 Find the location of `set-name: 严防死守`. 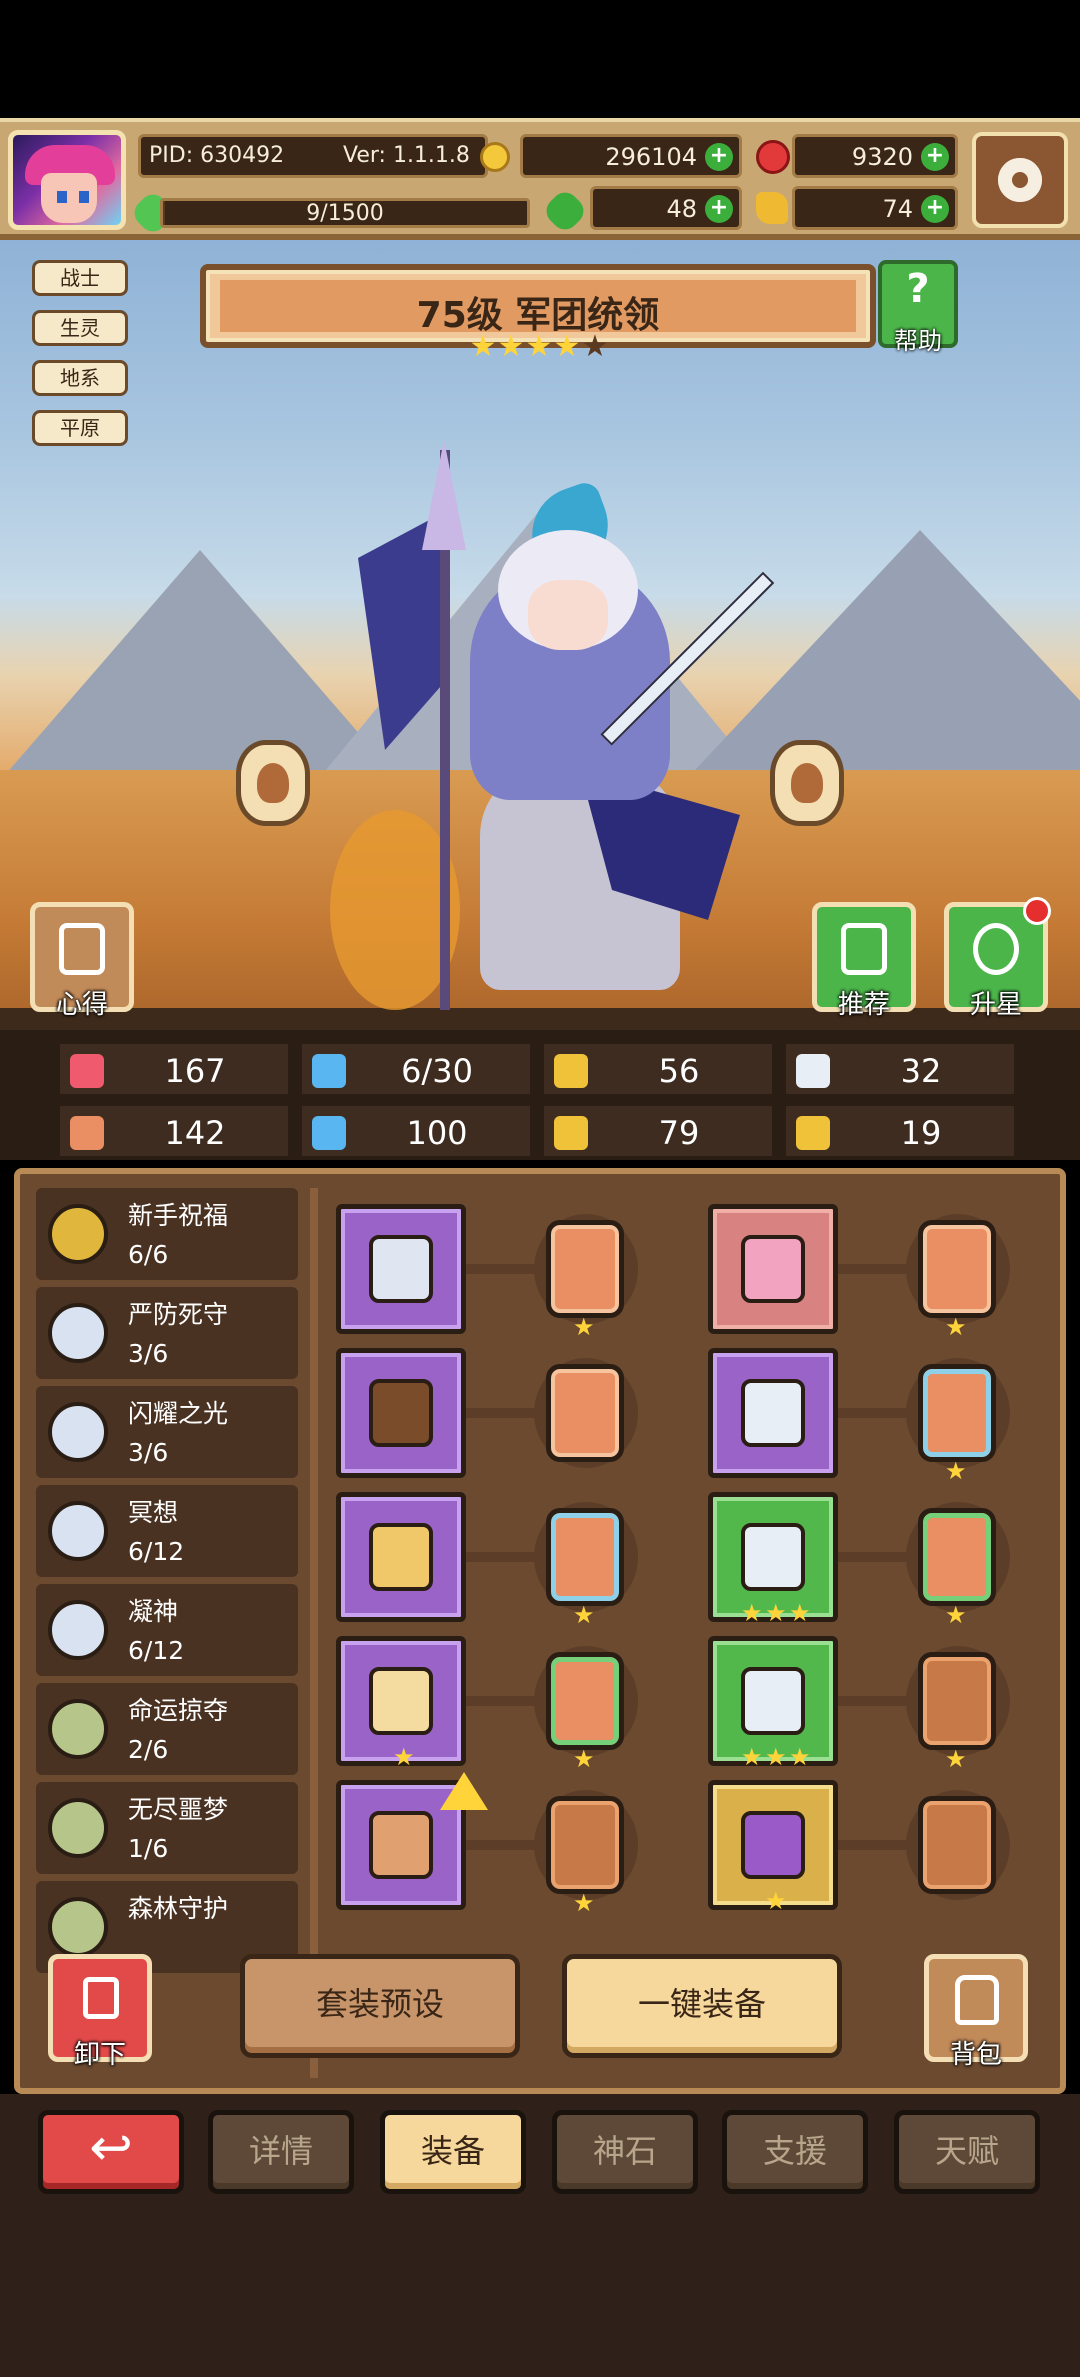

set-name: 严防死守 is located at coordinates (178, 1314).